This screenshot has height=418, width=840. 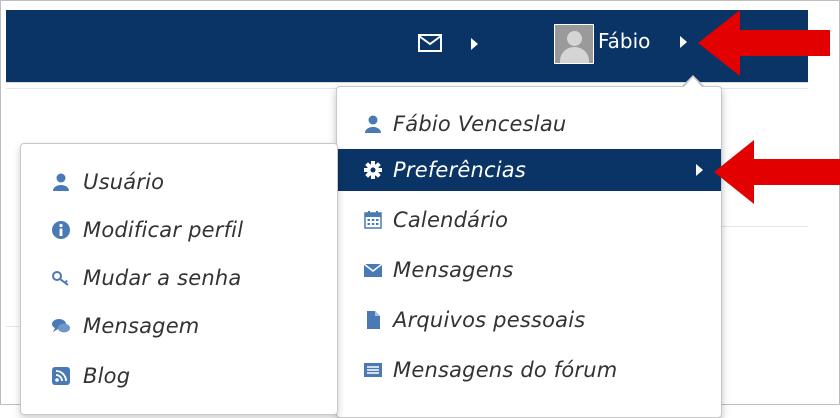 What do you see at coordinates (474, 44) in the screenshot?
I see `messages-caret-icon` at bounding box center [474, 44].